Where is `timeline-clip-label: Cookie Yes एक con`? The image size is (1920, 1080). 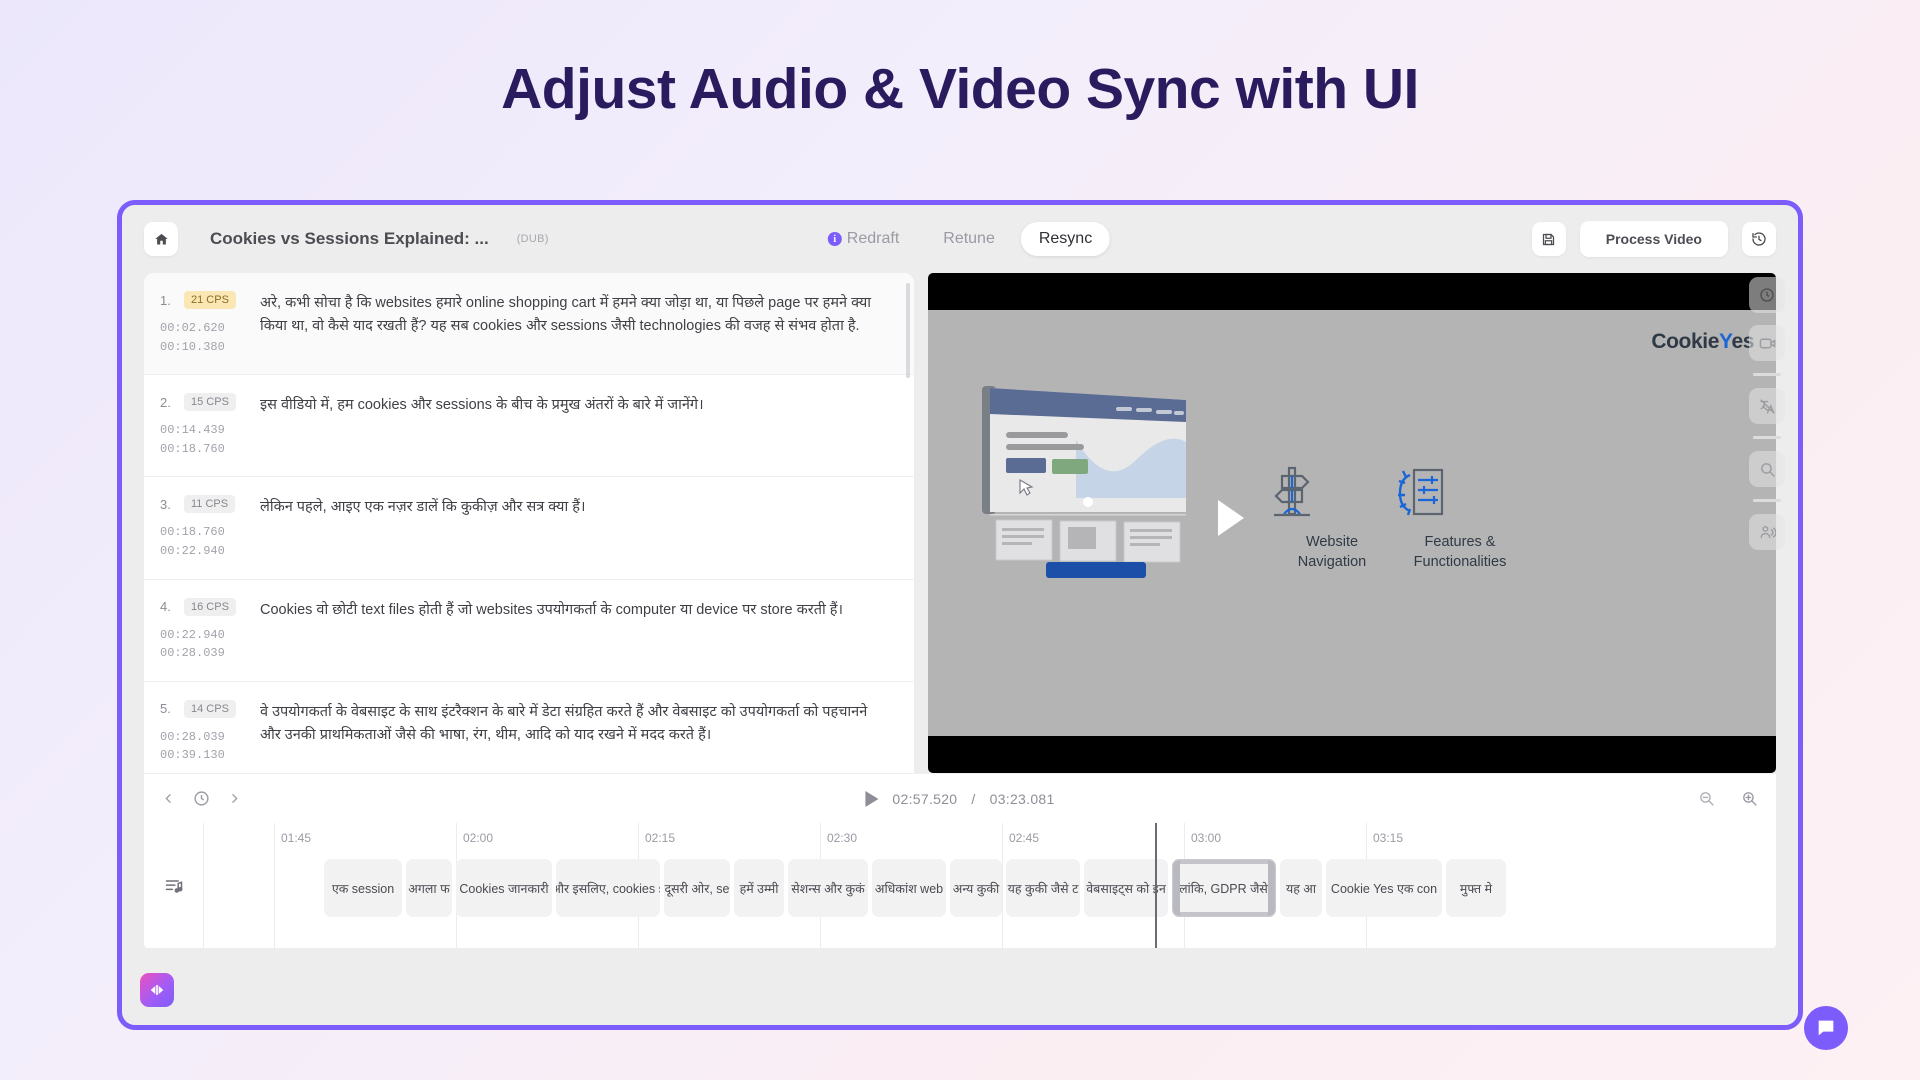
timeline-clip-label: Cookie Yes एक con is located at coordinates (1384, 888).